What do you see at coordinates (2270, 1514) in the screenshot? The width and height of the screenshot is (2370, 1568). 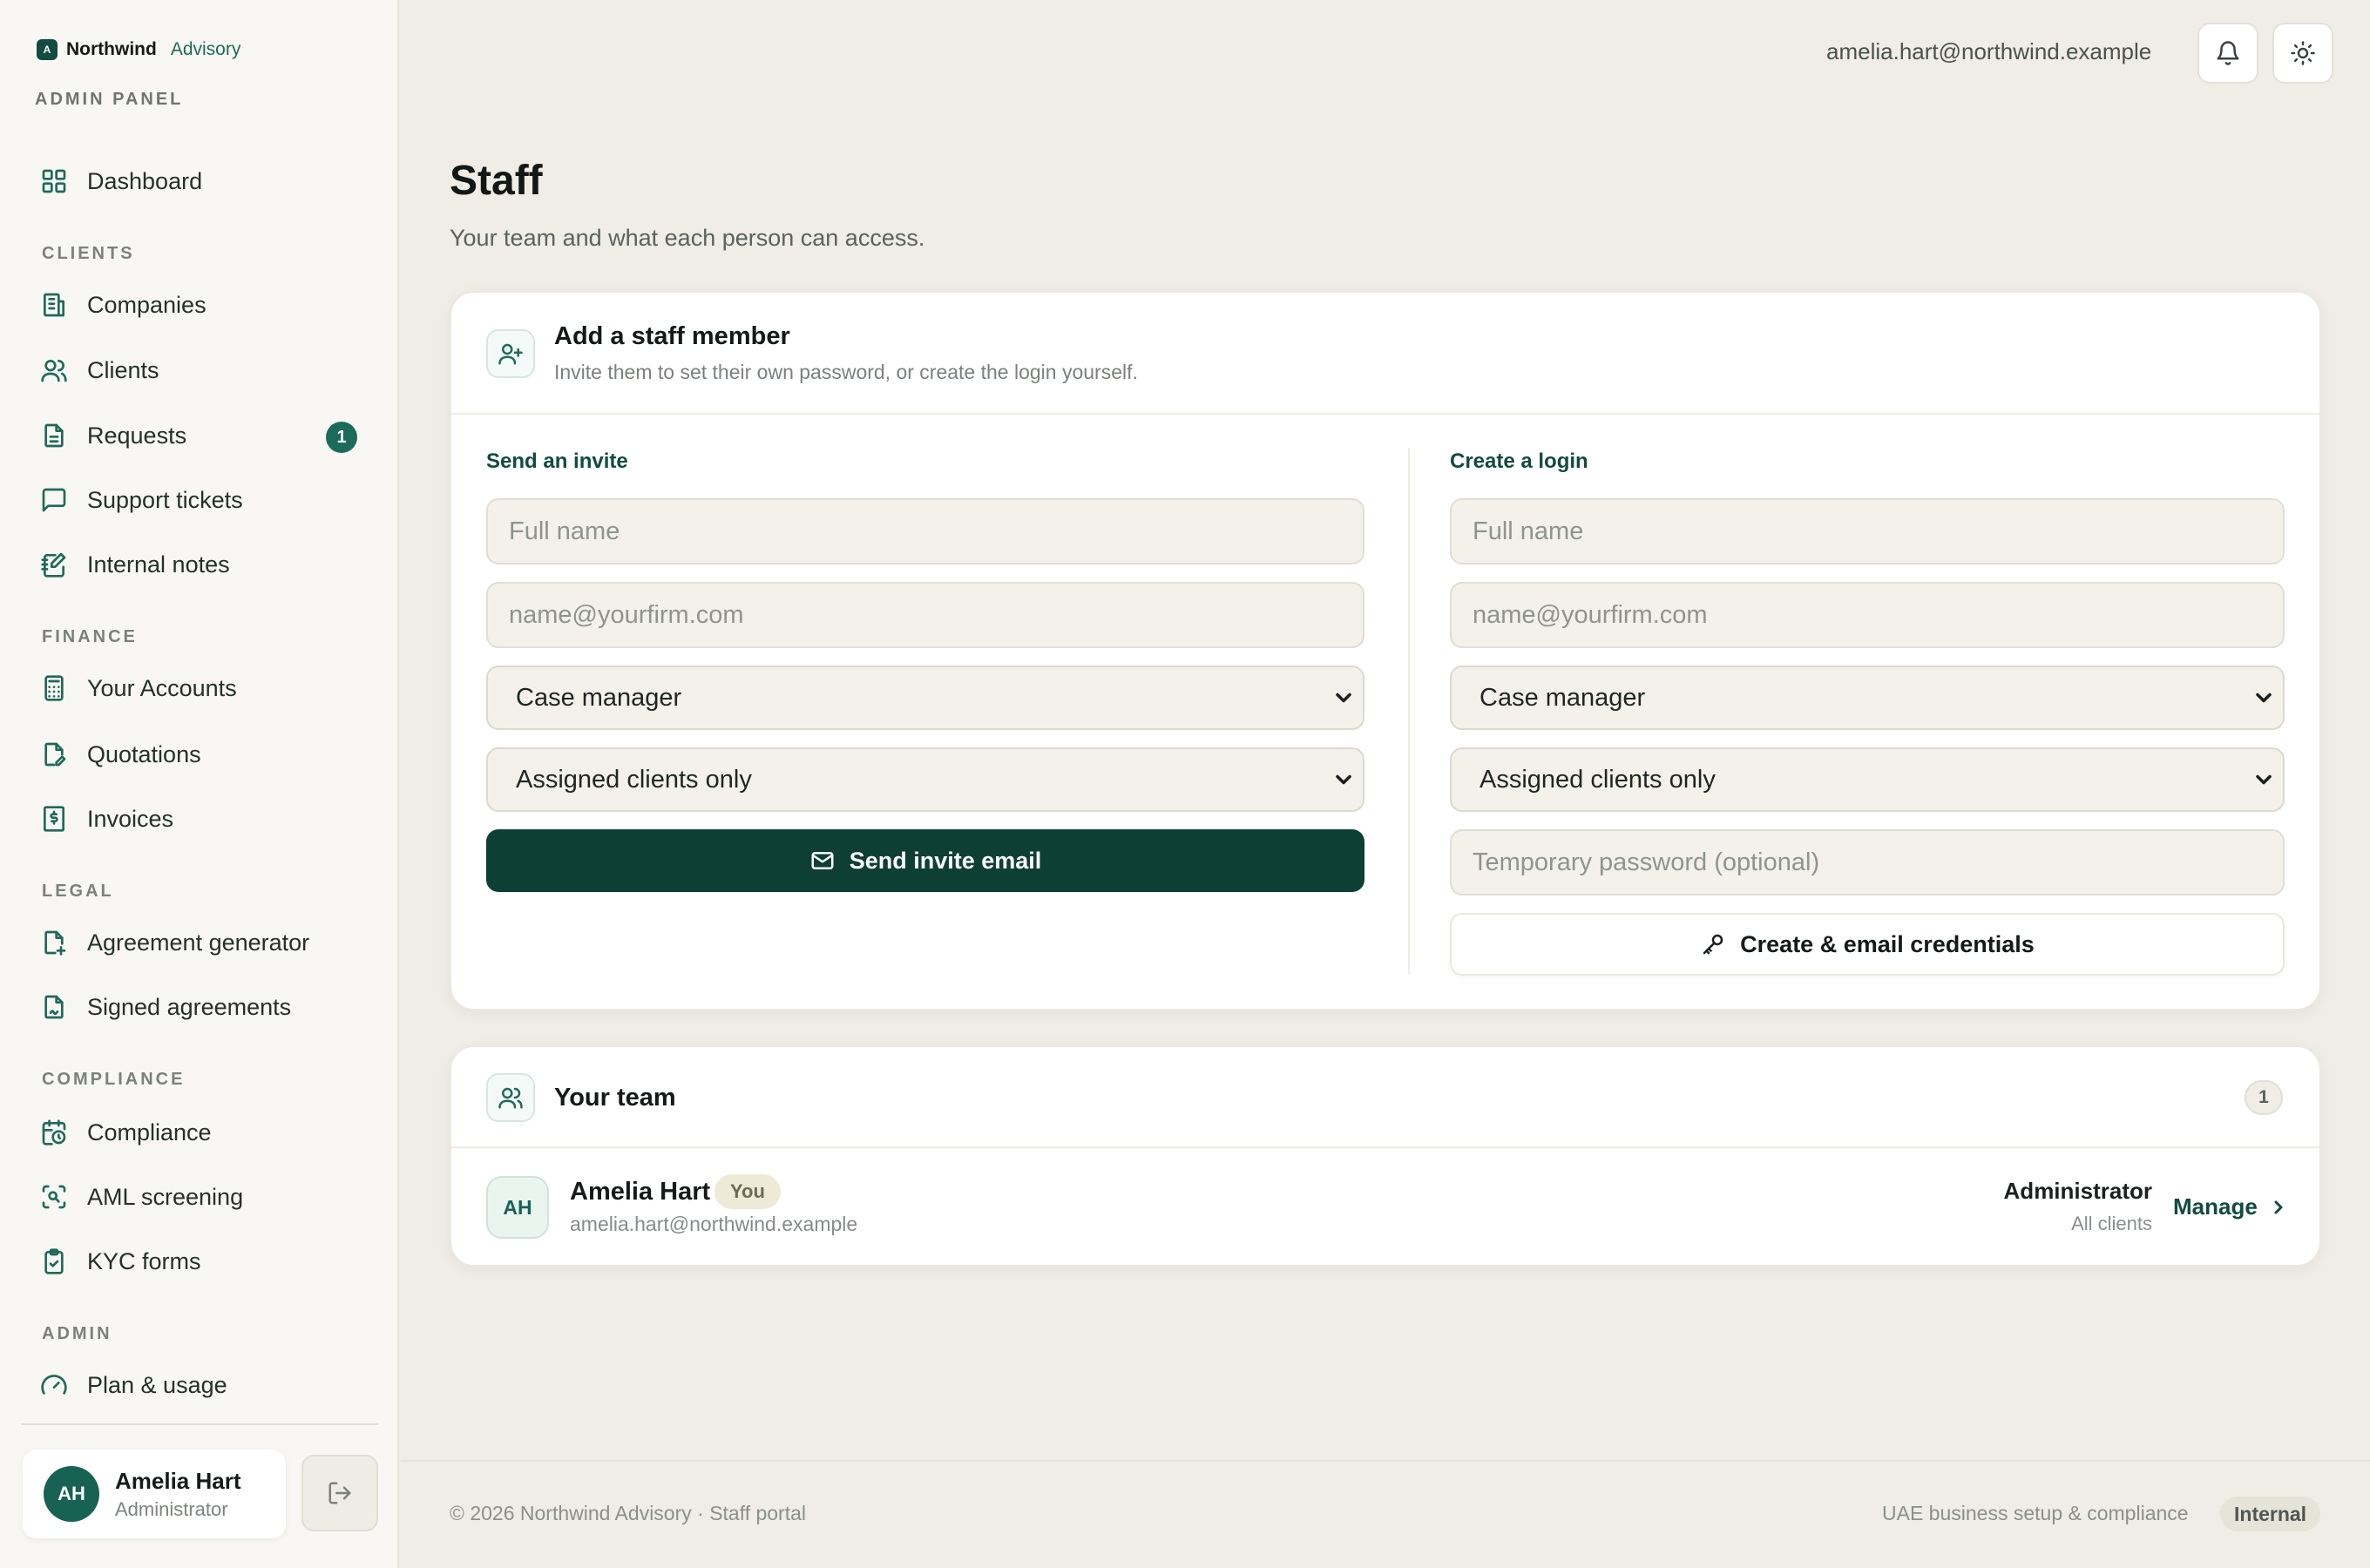 I see `internal-badge: Internal` at bounding box center [2270, 1514].